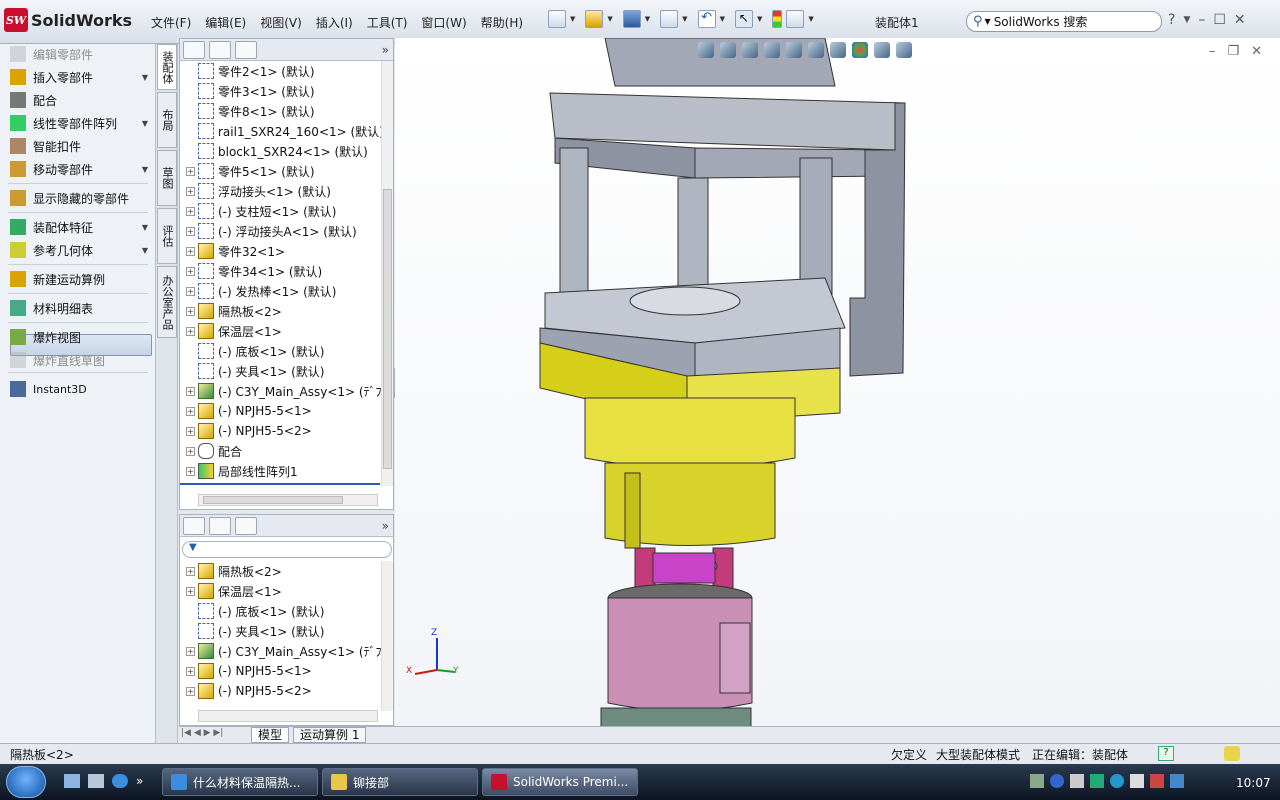  What do you see at coordinates (281, 651) in the screenshot?
I see `tree-item: + (-) C3Y_Main_Assy<1> (ﾃﾞﾌｫﾙﾄ)` at bounding box center [281, 651].